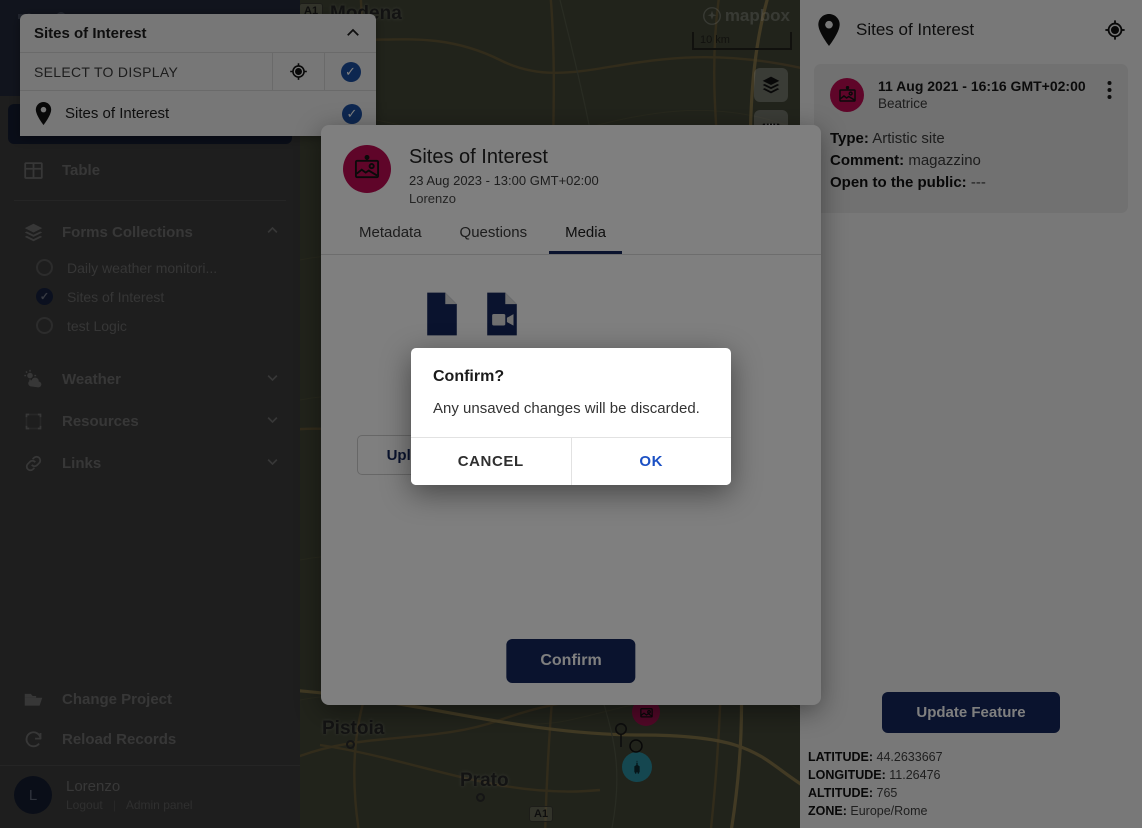  What do you see at coordinates (651, 461) in the screenshot?
I see `confirm-ok-button: OK` at bounding box center [651, 461].